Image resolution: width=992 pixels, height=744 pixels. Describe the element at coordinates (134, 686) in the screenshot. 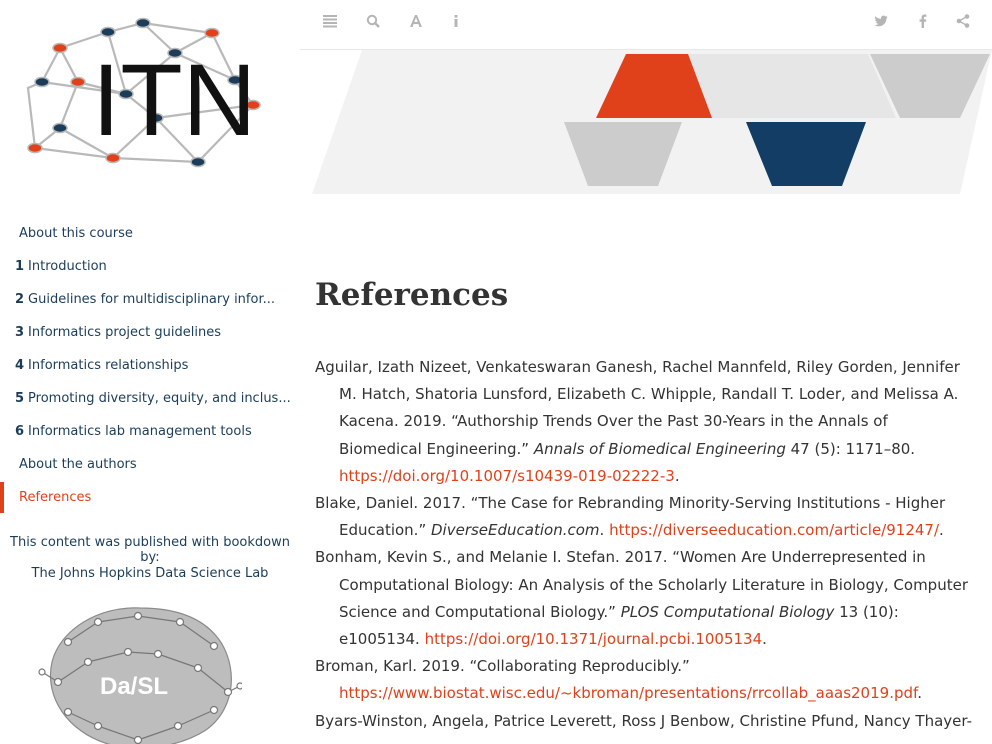

I see `dsl-logo-text: Da/SL` at that location.